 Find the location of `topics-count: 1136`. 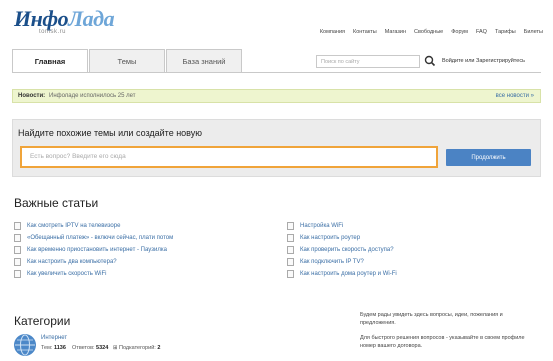

topics-count: 1136 is located at coordinates (59, 348).